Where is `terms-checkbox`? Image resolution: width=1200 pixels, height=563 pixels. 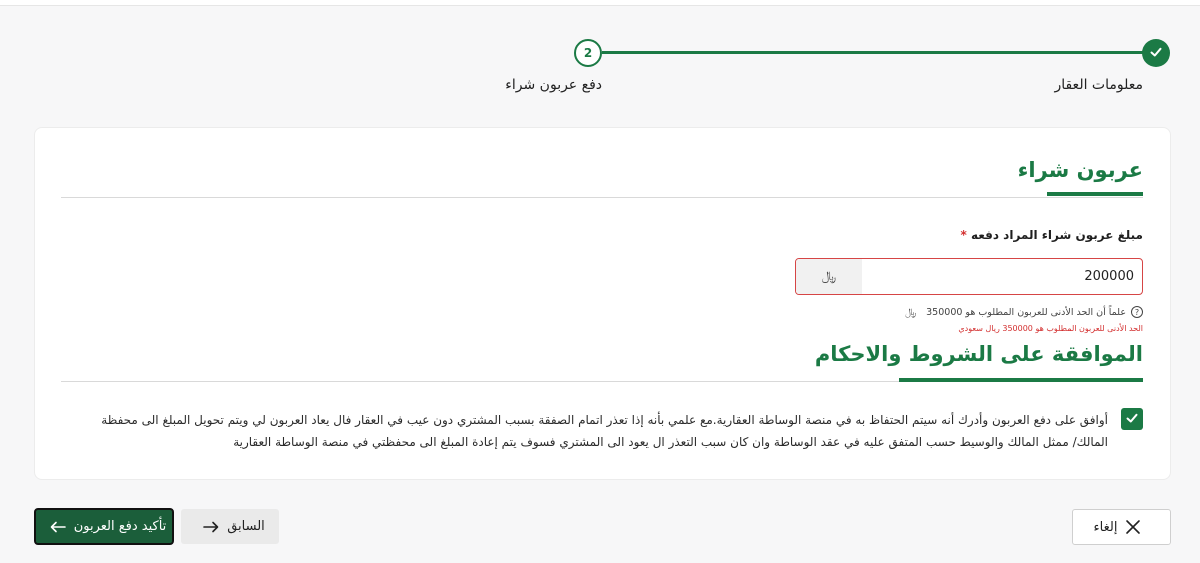
terms-checkbox is located at coordinates (1132, 419).